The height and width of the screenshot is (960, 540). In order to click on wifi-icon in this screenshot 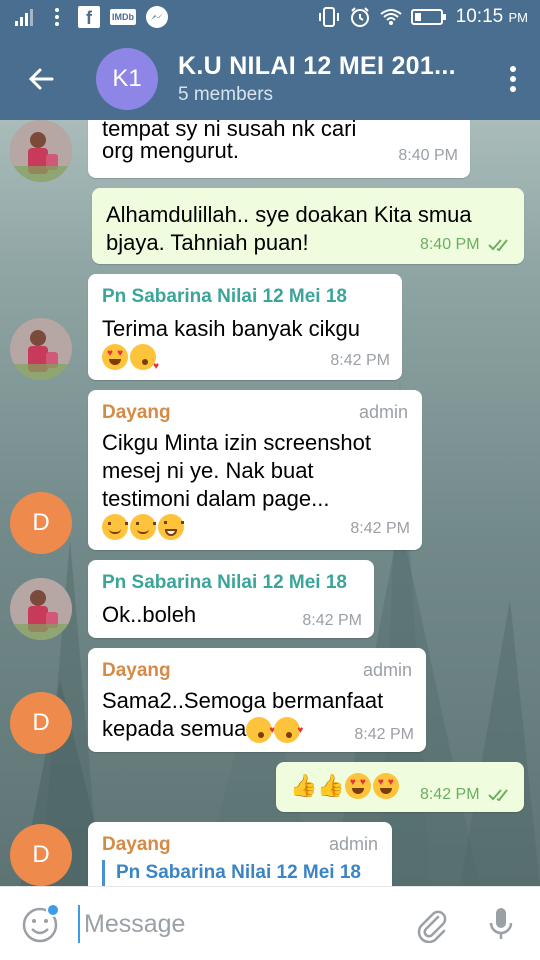, I will do `click(391, 17)`.